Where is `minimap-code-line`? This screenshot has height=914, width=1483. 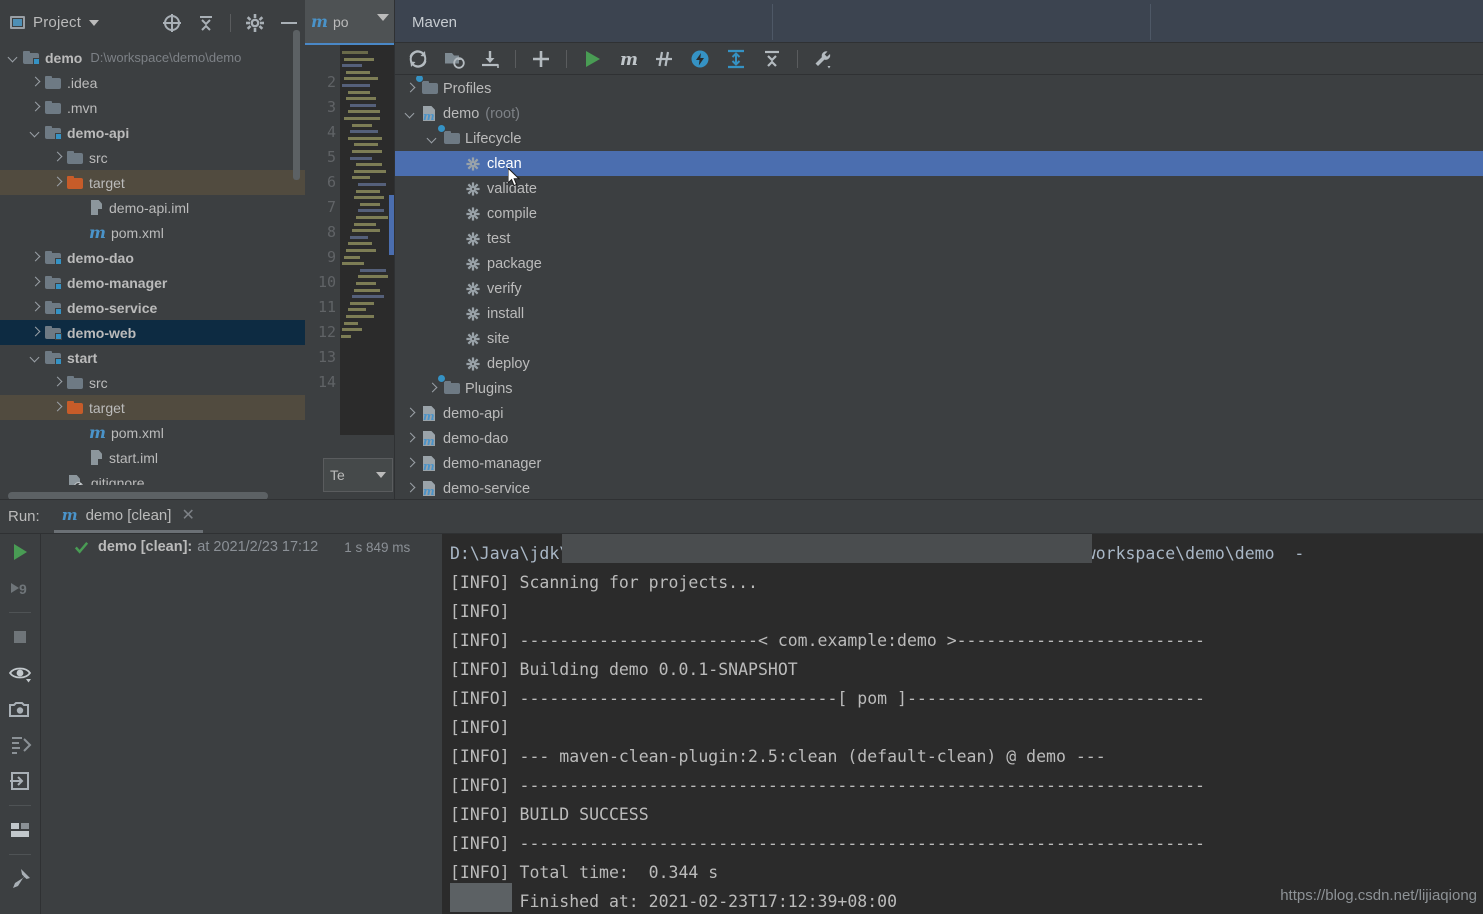 minimap-code-line is located at coordinates (362, 303).